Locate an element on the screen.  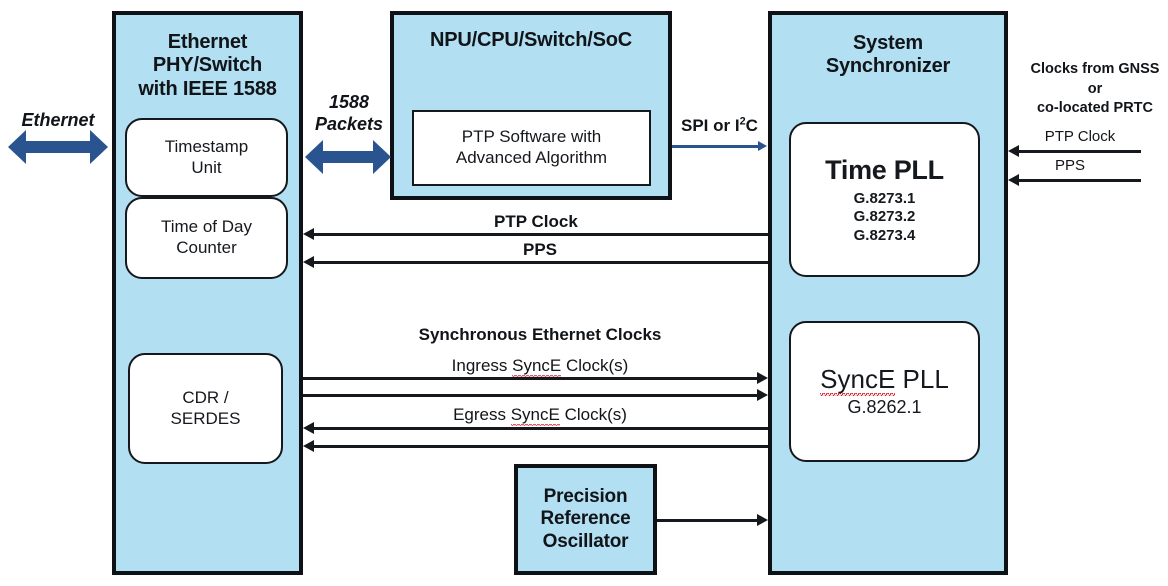
egress-suffix: Clock(s) is located at coordinates (593, 414).